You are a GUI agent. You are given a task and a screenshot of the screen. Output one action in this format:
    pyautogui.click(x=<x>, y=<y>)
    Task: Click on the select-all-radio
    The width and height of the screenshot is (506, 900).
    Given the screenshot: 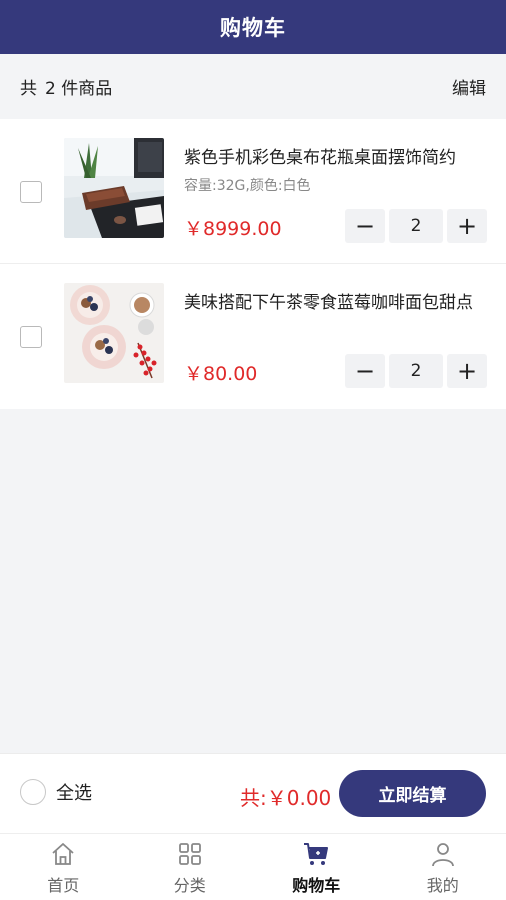 What is the action you would take?
    pyautogui.click(x=33, y=792)
    